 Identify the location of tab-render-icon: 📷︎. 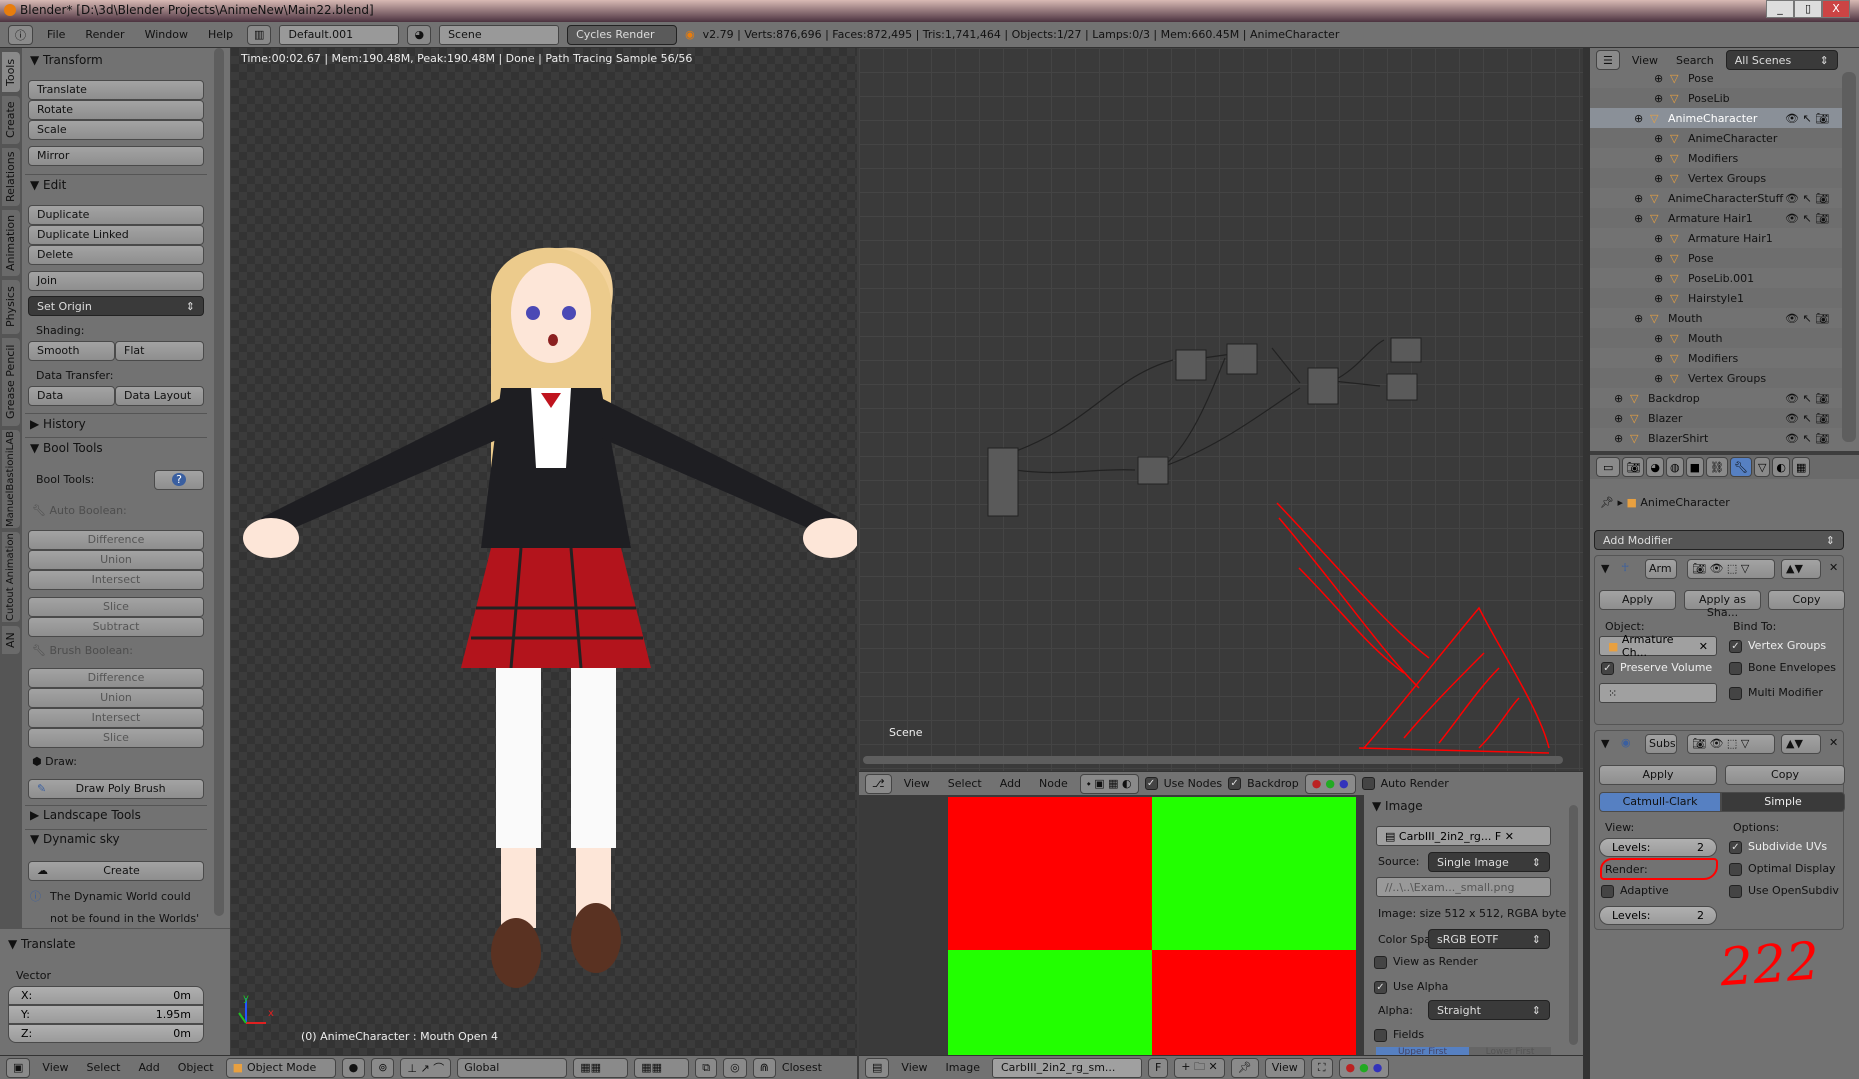
(1633, 467).